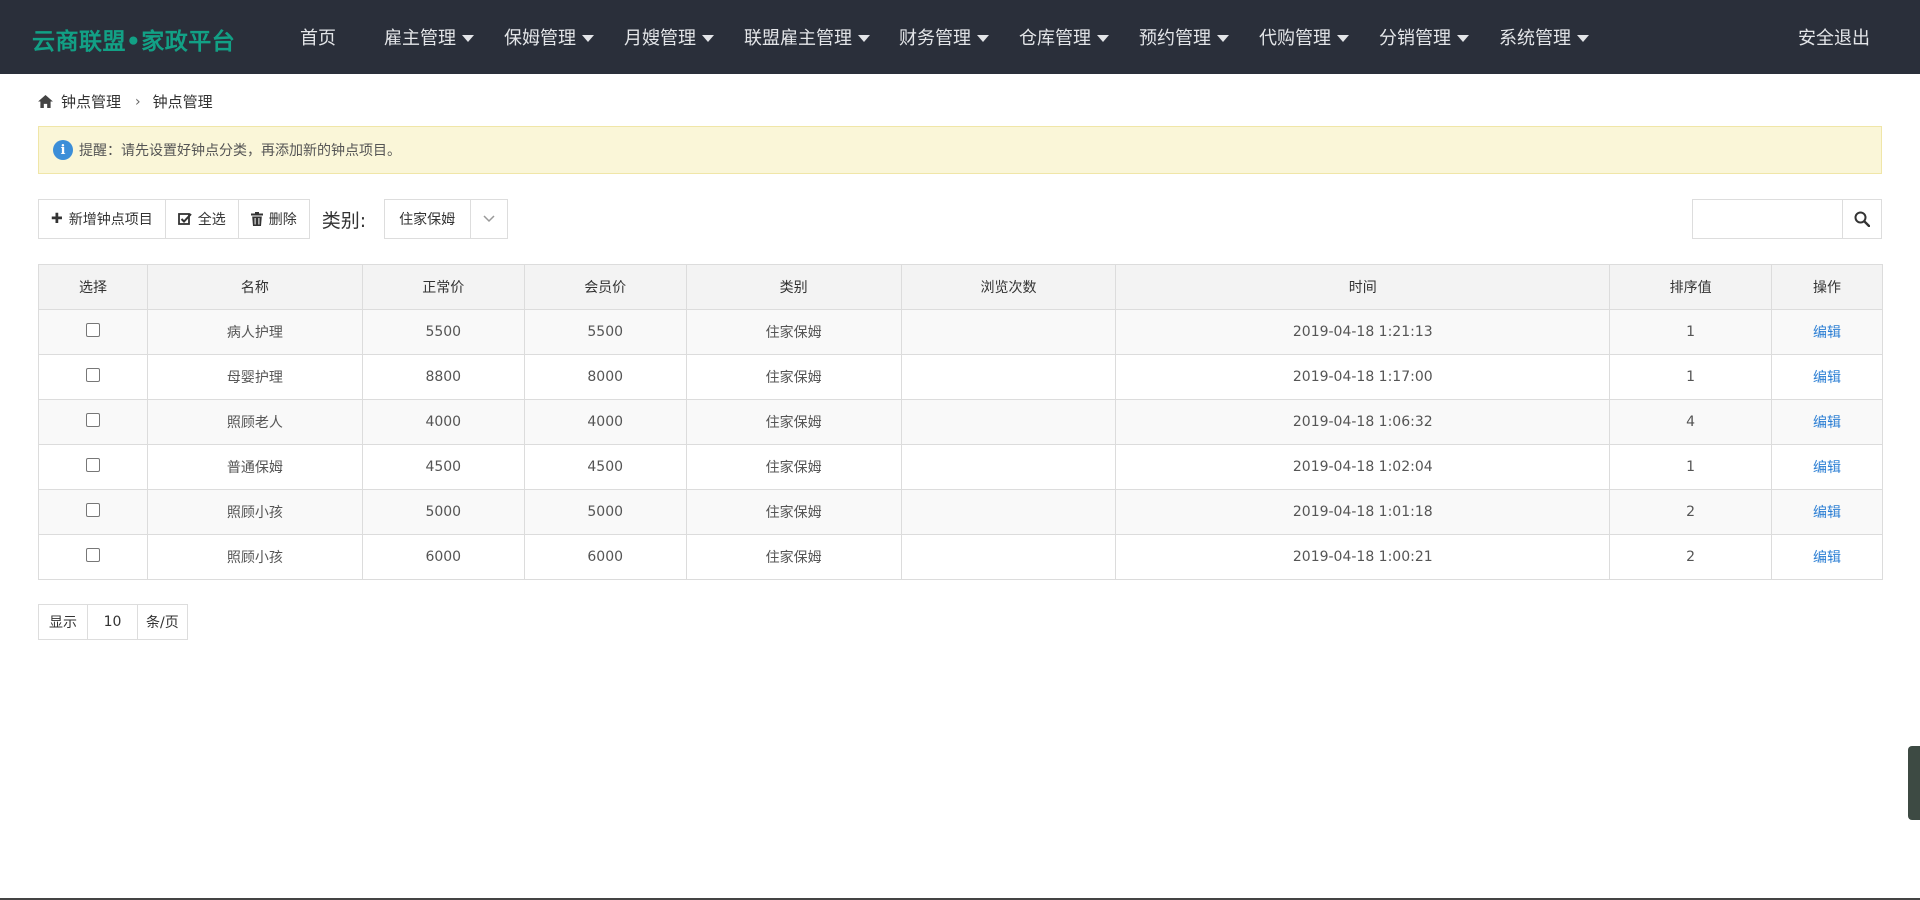  Describe the element at coordinates (960, 150) in the screenshot. I see `reminder-alert: i 提醒：请先设置好钟点分类，再添加新的钟点项目。` at that location.